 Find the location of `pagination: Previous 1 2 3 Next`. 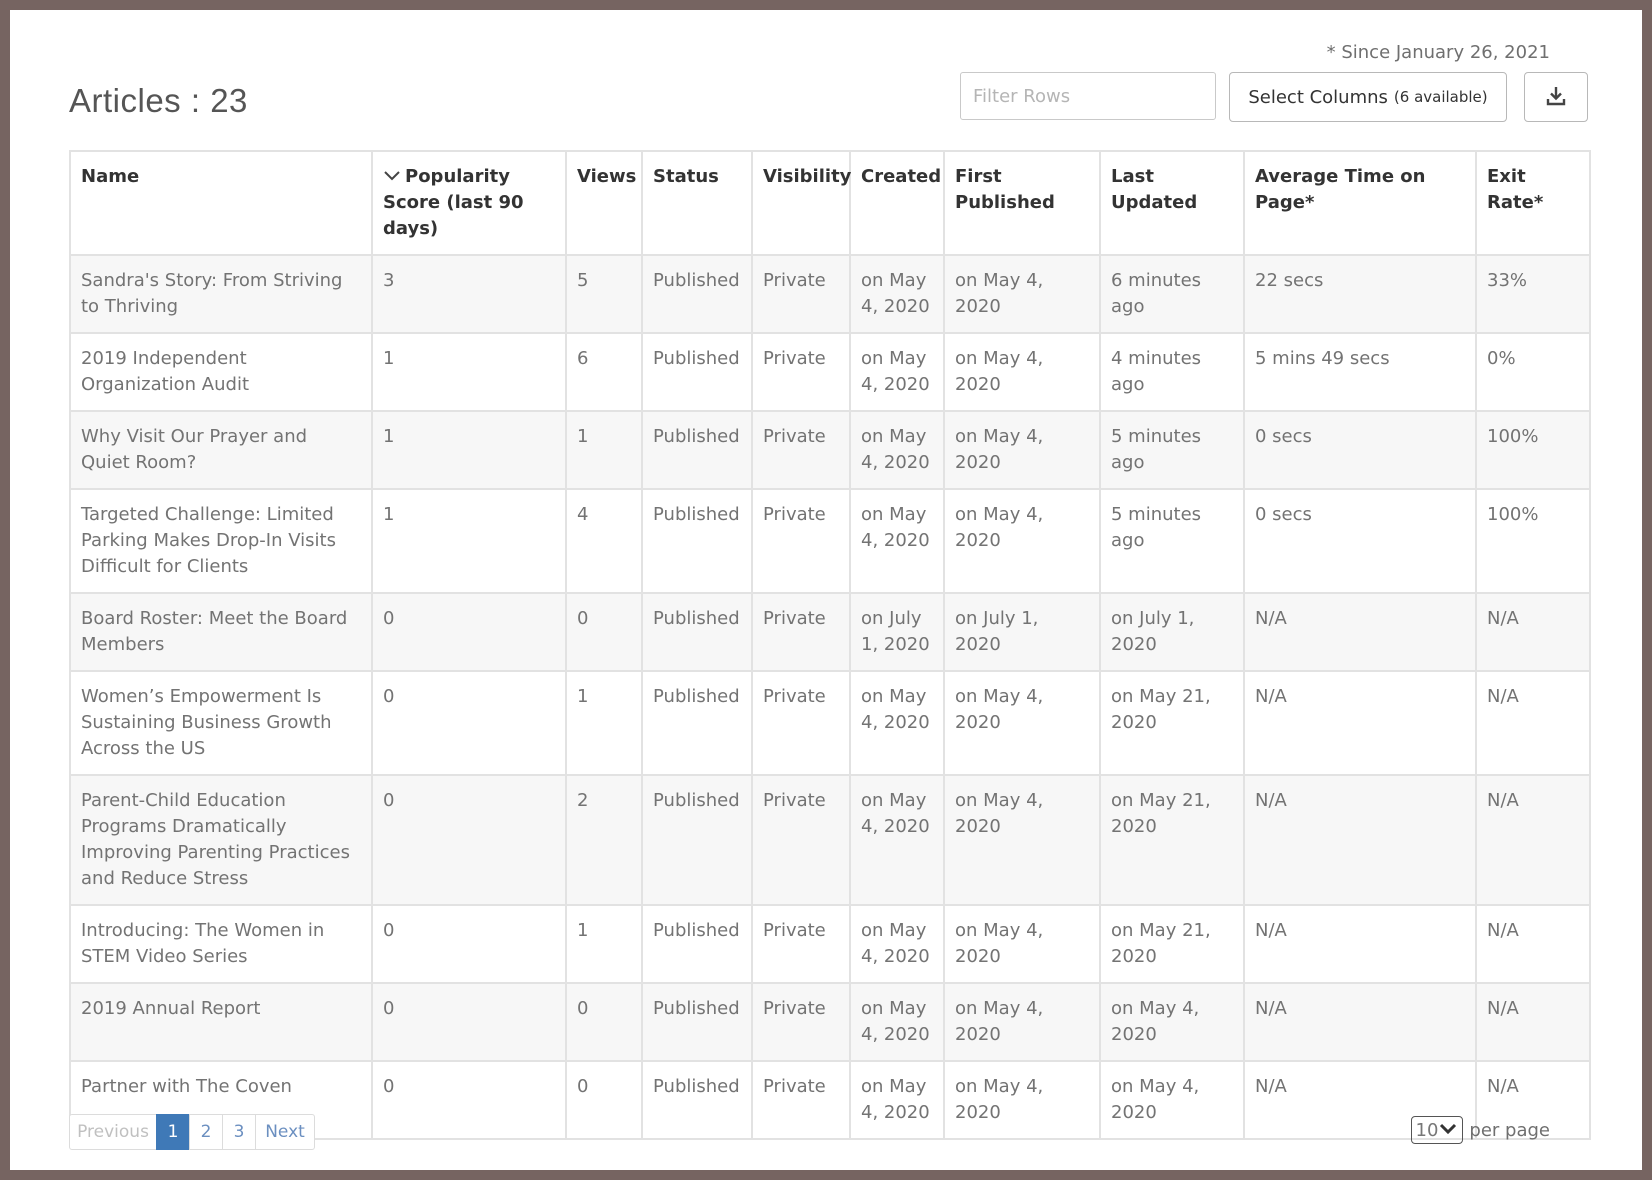

pagination: Previous 1 2 3 Next is located at coordinates (192, 1133).